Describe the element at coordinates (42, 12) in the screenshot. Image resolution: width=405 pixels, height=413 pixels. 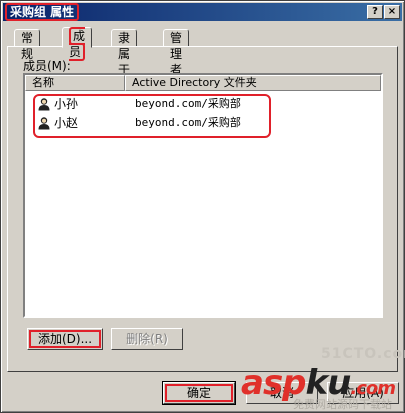
I see `window-title: 采购组 属性` at that location.